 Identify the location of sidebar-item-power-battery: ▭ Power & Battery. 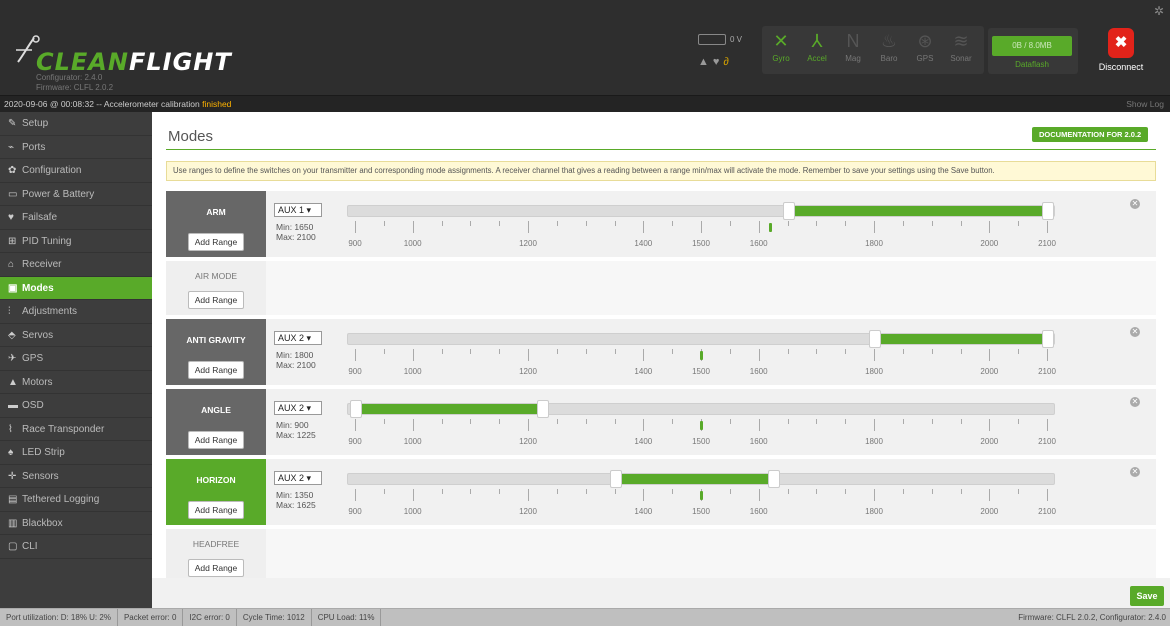
(76, 194).